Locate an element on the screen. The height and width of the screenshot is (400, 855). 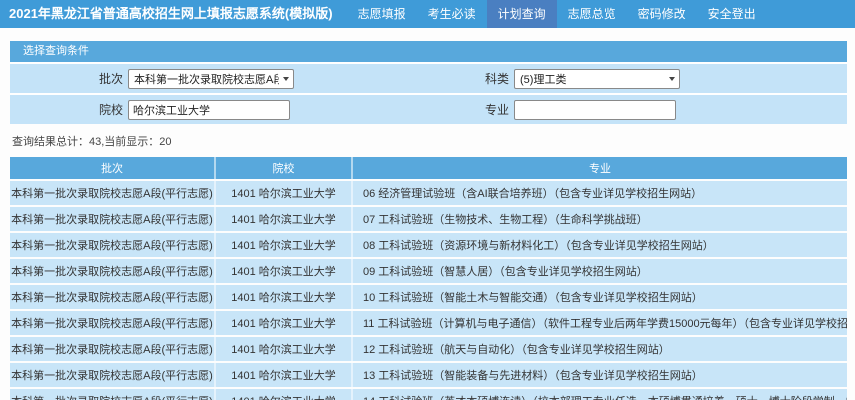
batch-select: 本科第一批次录取院校志愿A段(平行志愿) is located at coordinates (211, 78).